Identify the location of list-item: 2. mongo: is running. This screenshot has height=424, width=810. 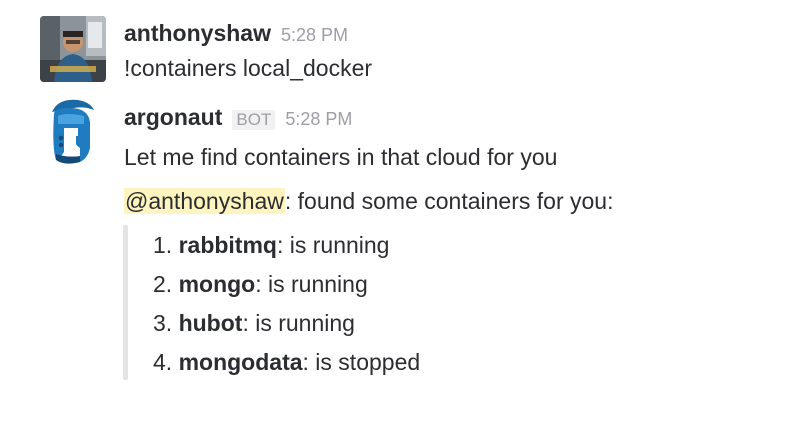
(260, 284).